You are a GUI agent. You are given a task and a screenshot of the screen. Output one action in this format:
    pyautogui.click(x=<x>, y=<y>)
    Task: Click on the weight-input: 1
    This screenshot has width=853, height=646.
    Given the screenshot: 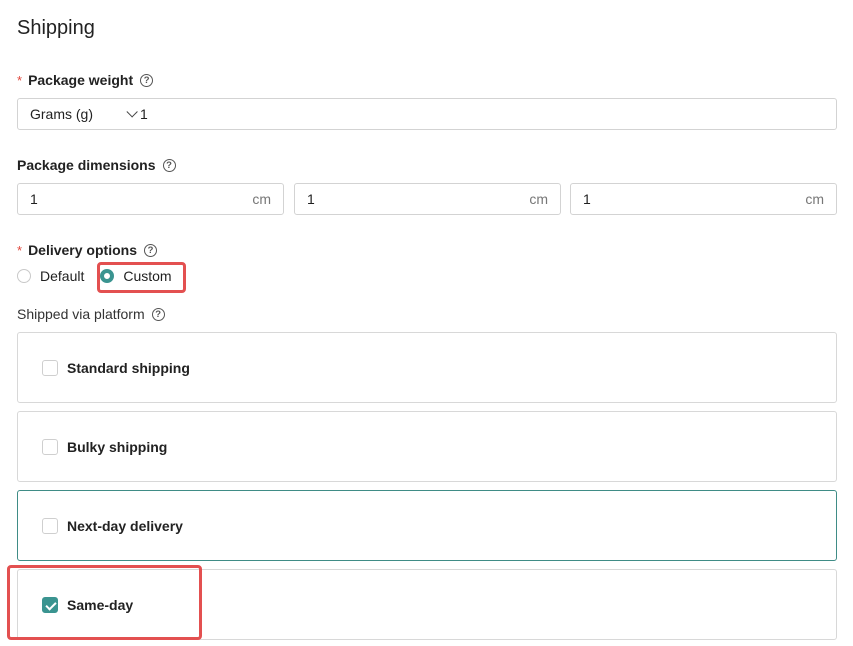 What is the action you would take?
    pyautogui.click(x=144, y=114)
    